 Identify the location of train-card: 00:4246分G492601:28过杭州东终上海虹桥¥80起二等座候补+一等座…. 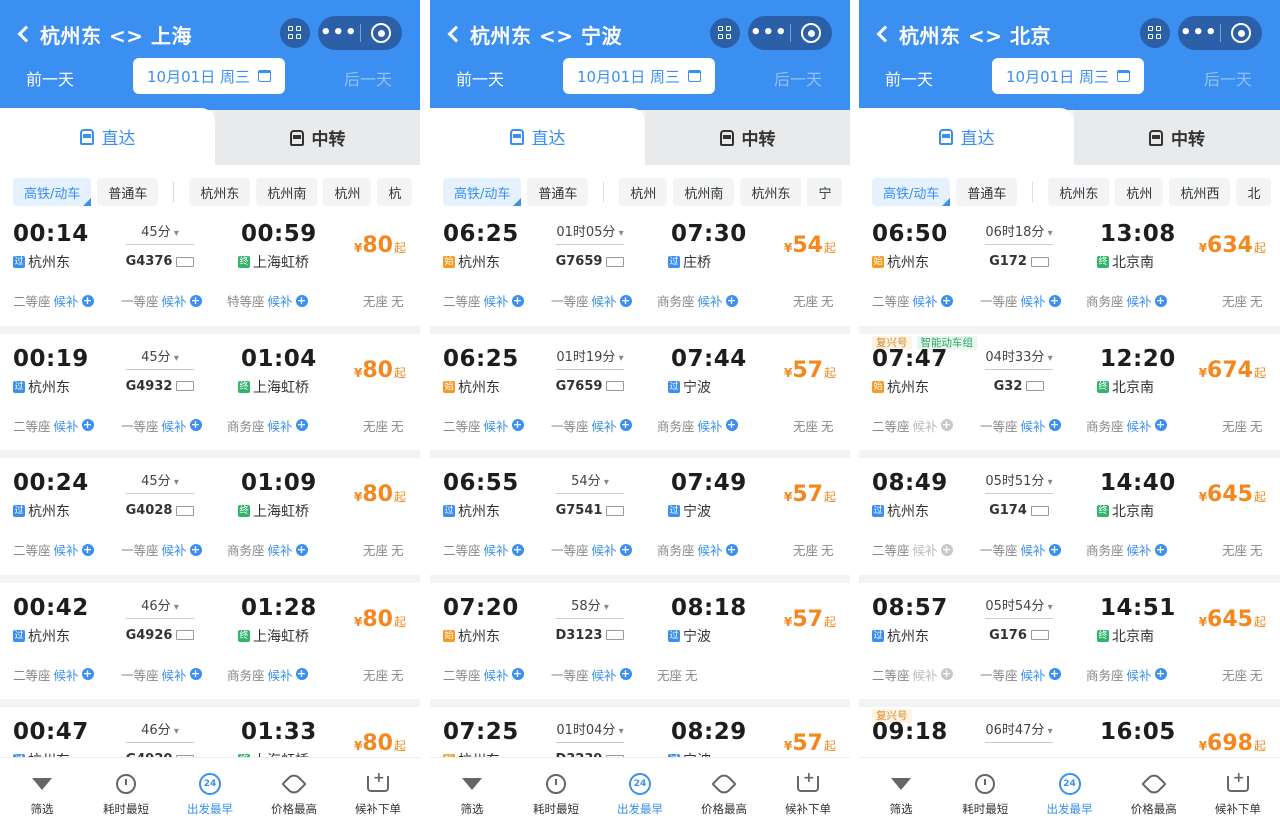
(210, 644).